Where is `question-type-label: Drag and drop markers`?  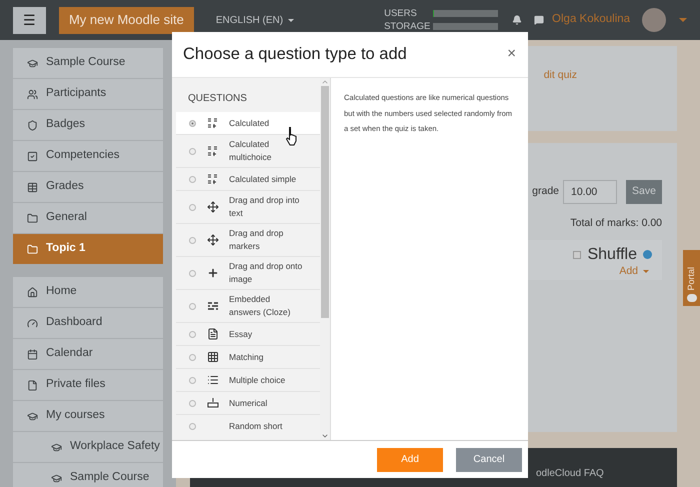
question-type-label: Drag and drop markers is located at coordinates (256, 240).